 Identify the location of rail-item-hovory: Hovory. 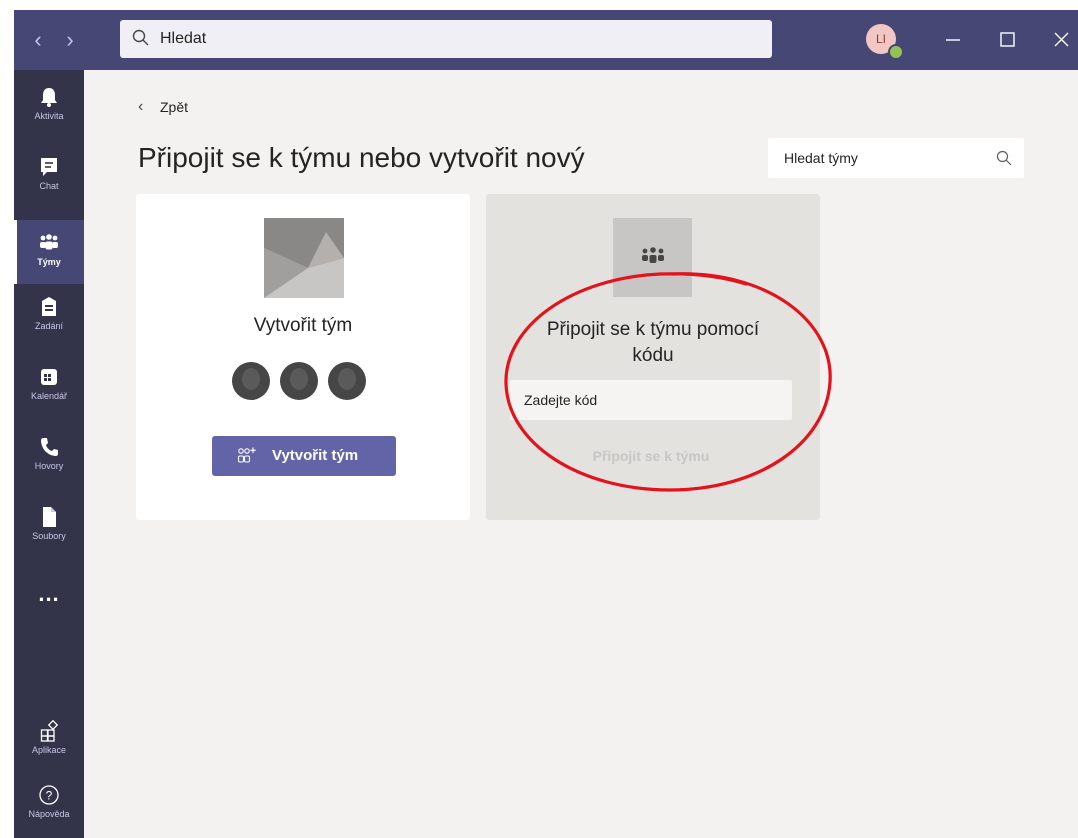
(49, 468).